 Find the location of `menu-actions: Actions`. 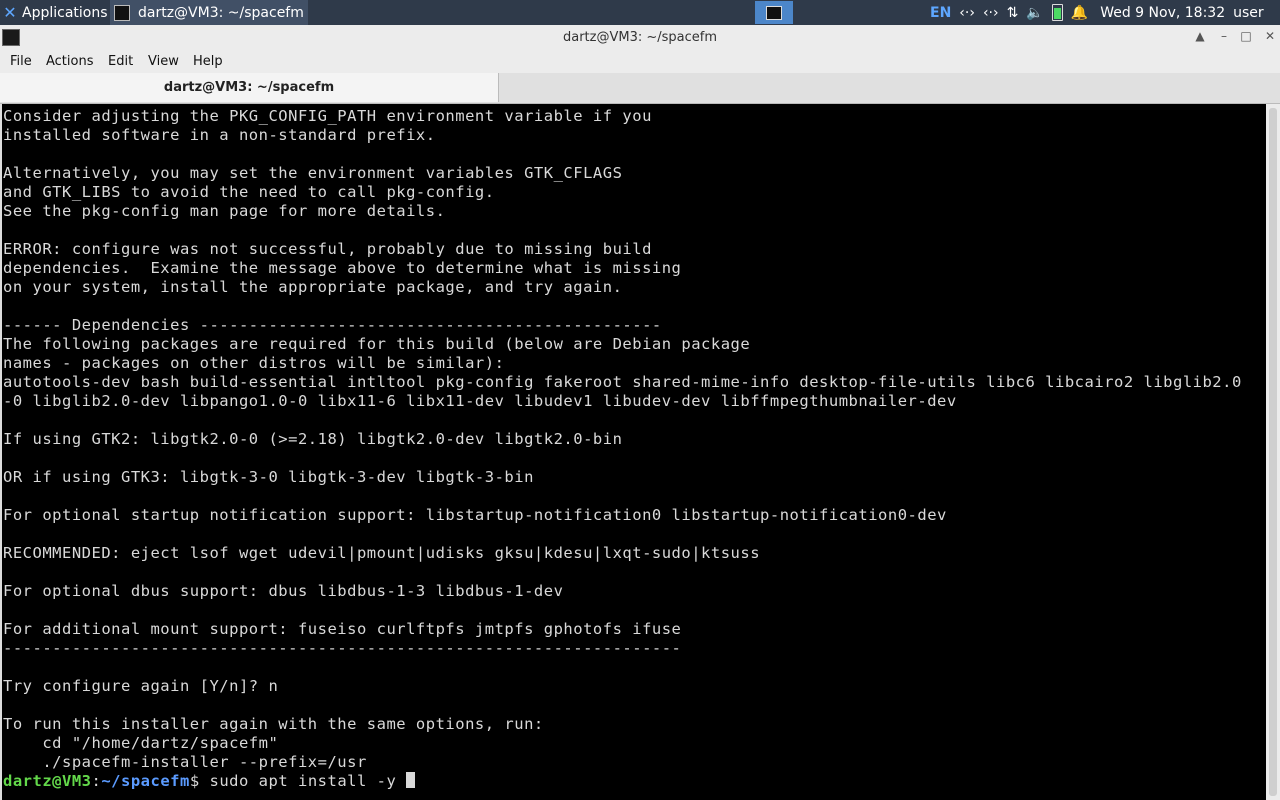

menu-actions: Actions is located at coordinates (70, 61).